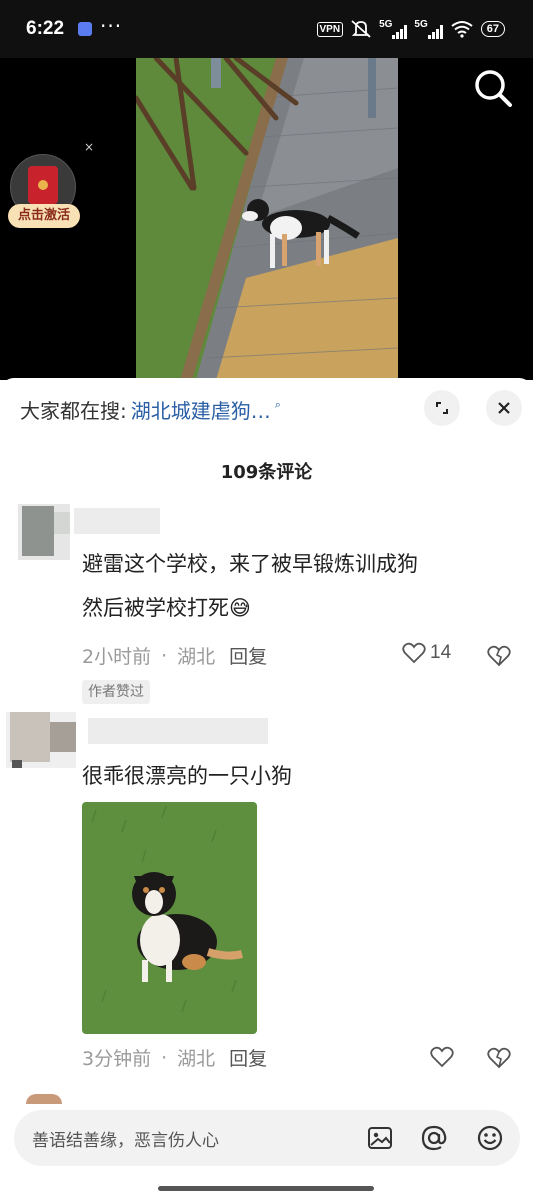  Describe the element at coordinates (266, 472) in the screenshot. I see `comment-count: 109条评论` at that location.